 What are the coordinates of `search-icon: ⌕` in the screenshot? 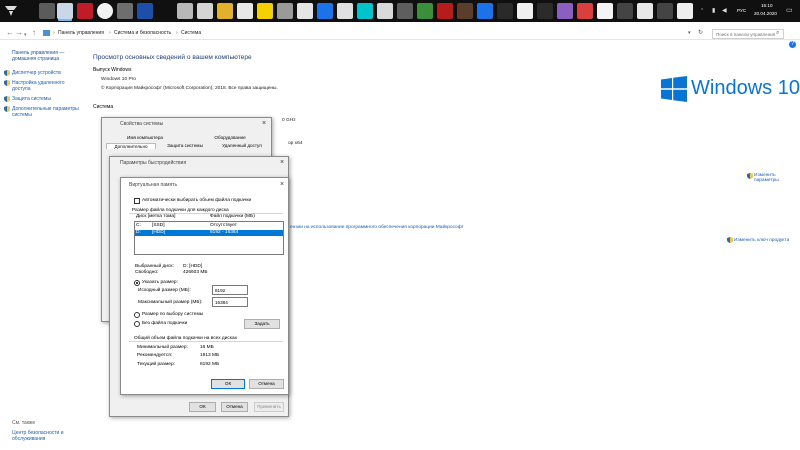 It's located at (777, 33).